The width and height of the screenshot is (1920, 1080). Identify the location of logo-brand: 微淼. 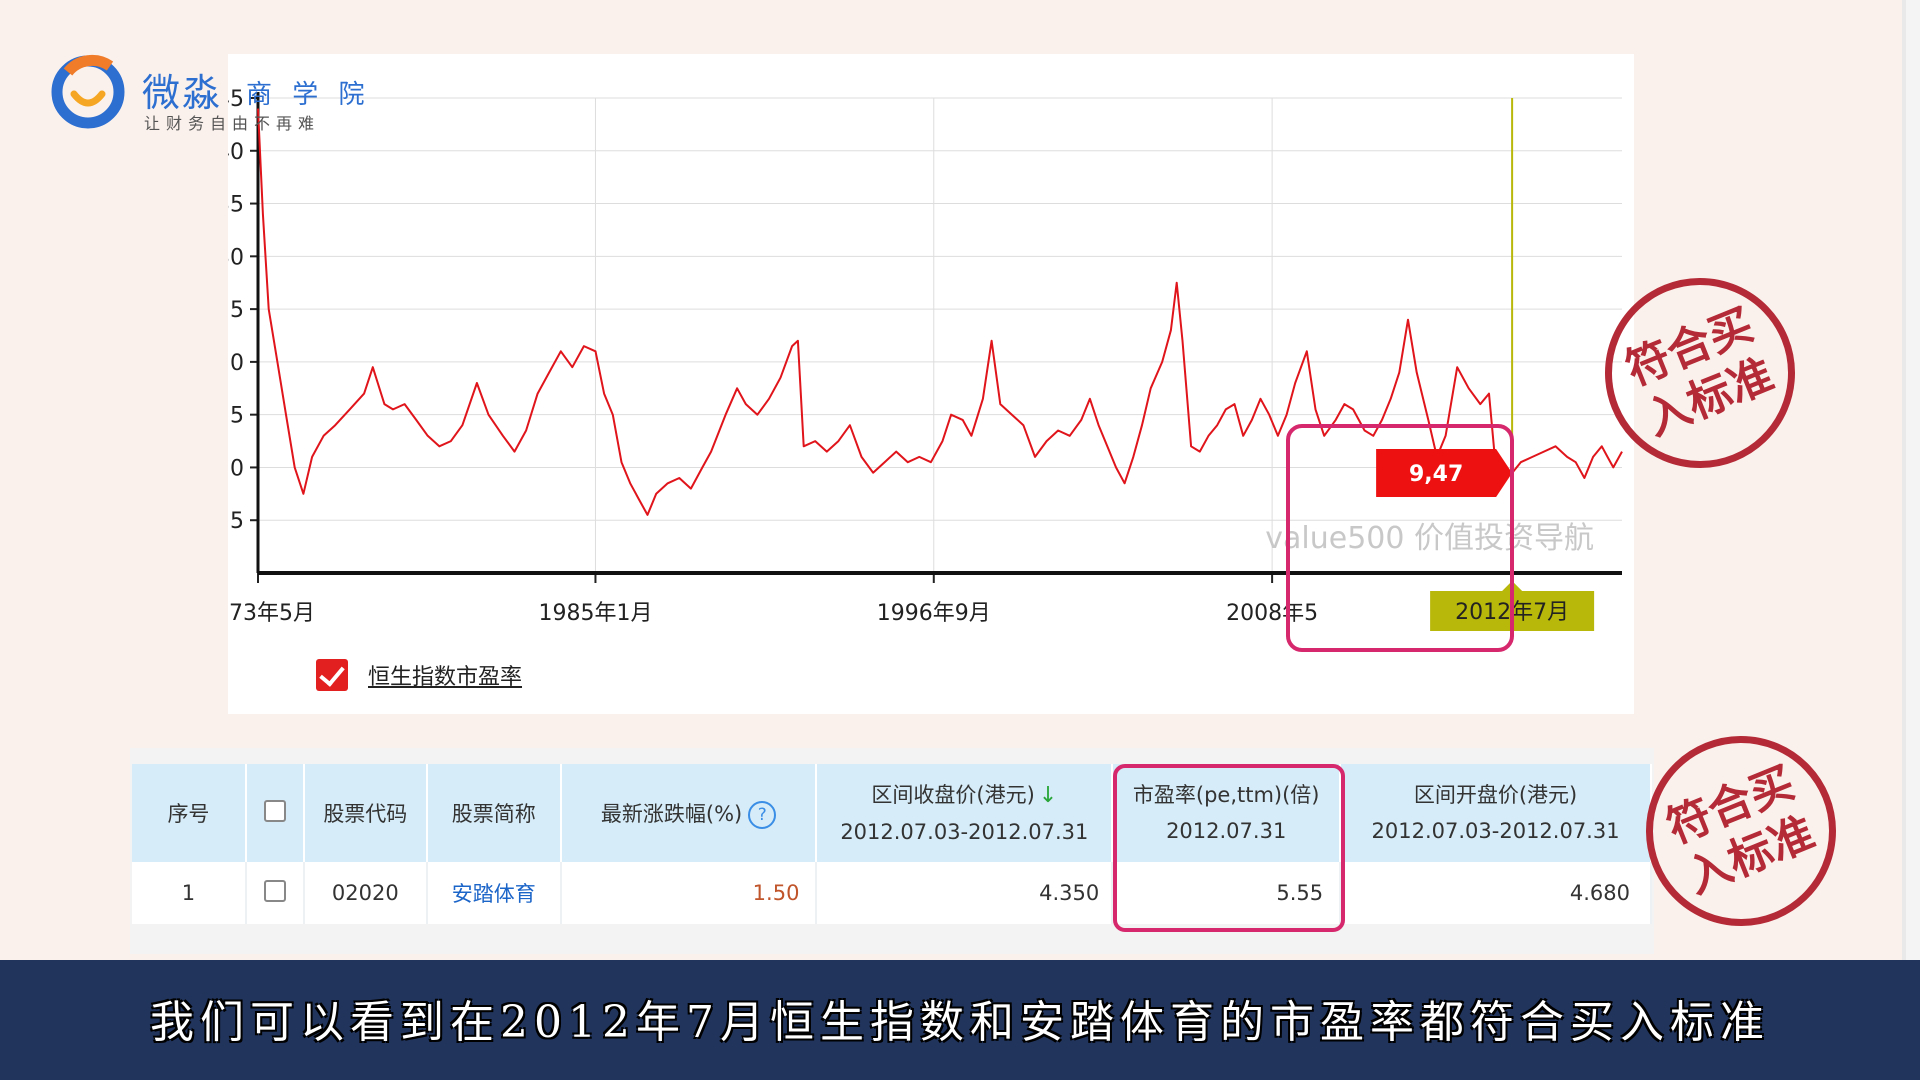
(182, 93).